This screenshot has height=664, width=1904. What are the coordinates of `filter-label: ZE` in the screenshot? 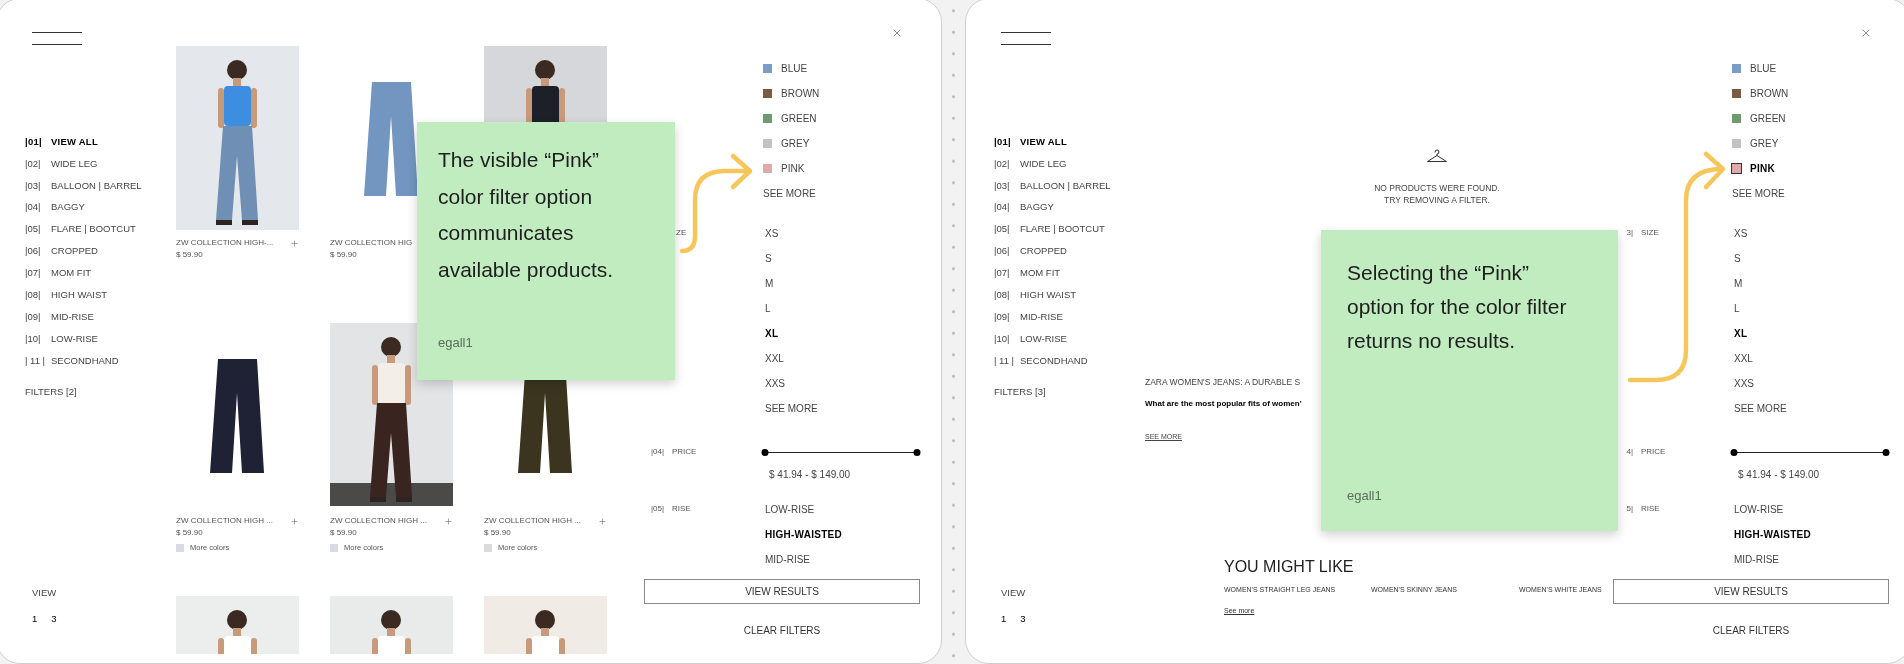 It's located at (681, 233).